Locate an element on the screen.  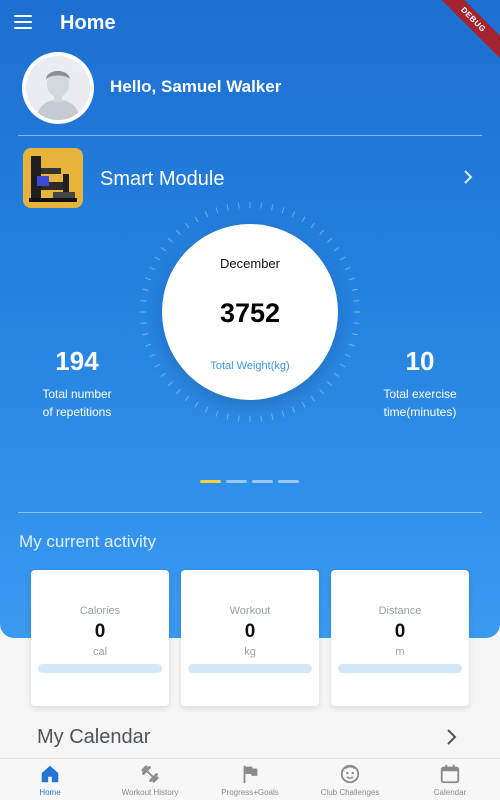
repetitions-label-line1: Total number is located at coordinates (77, 394).